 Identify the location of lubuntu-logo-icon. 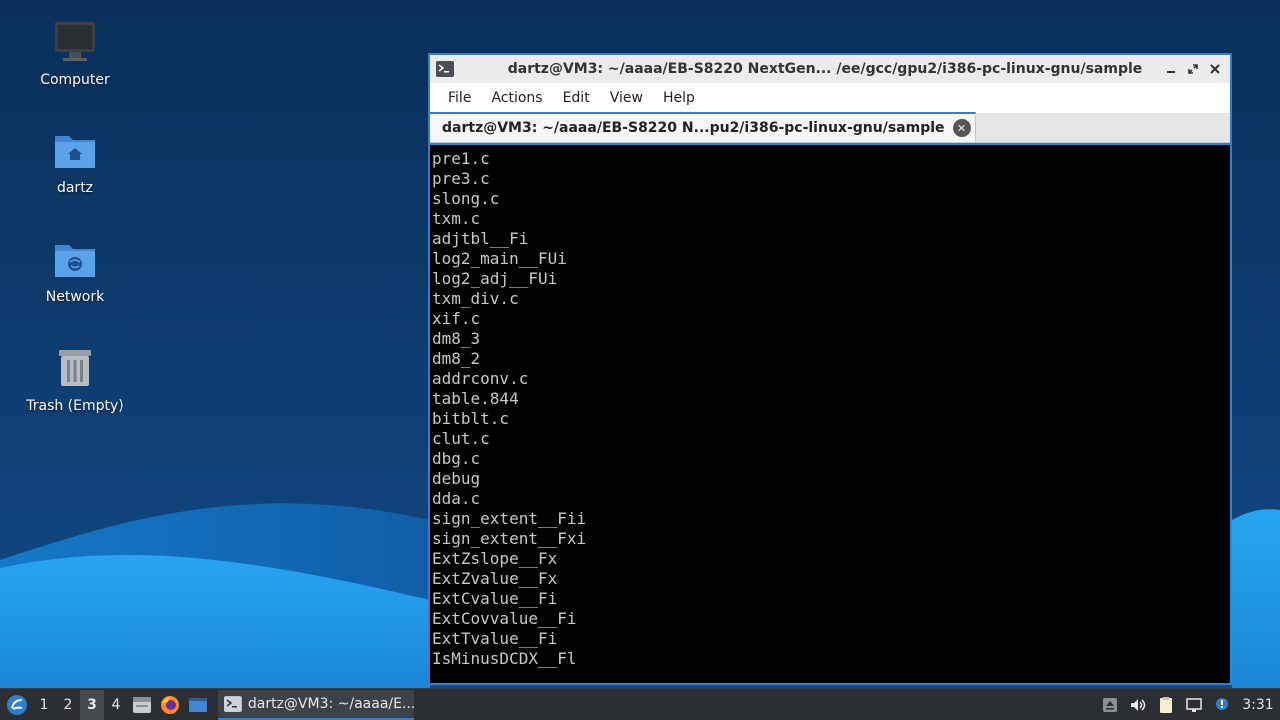
(17, 704).